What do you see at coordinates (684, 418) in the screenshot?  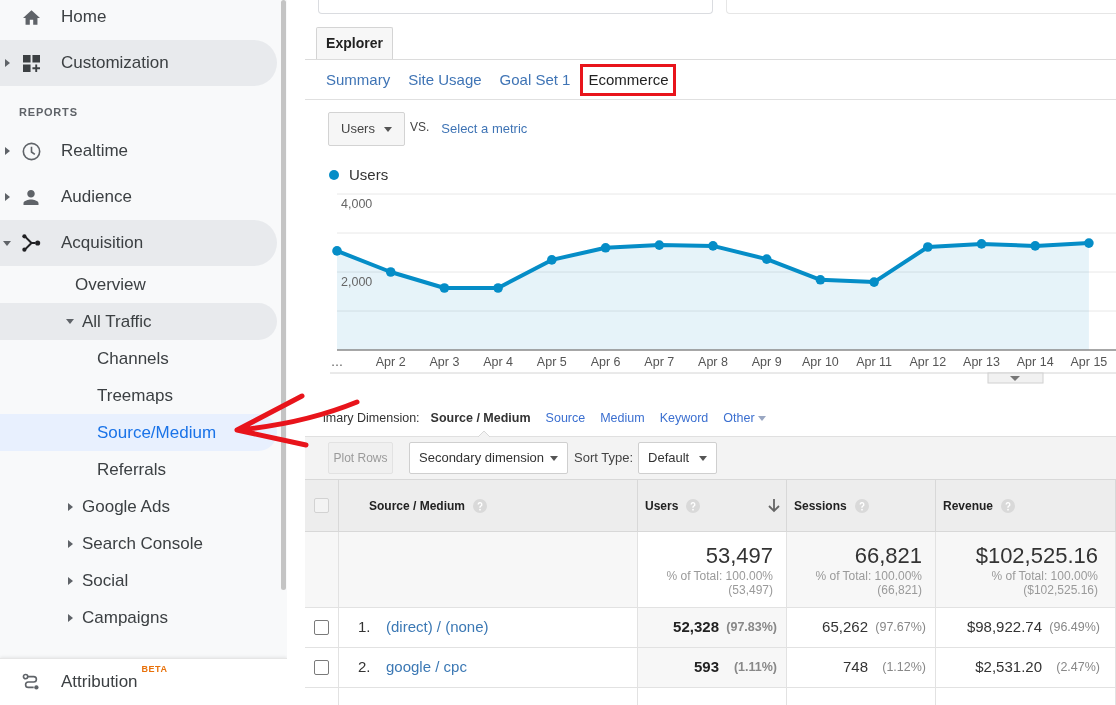 I see `dimension-option: Keyword` at bounding box center [684, 418].